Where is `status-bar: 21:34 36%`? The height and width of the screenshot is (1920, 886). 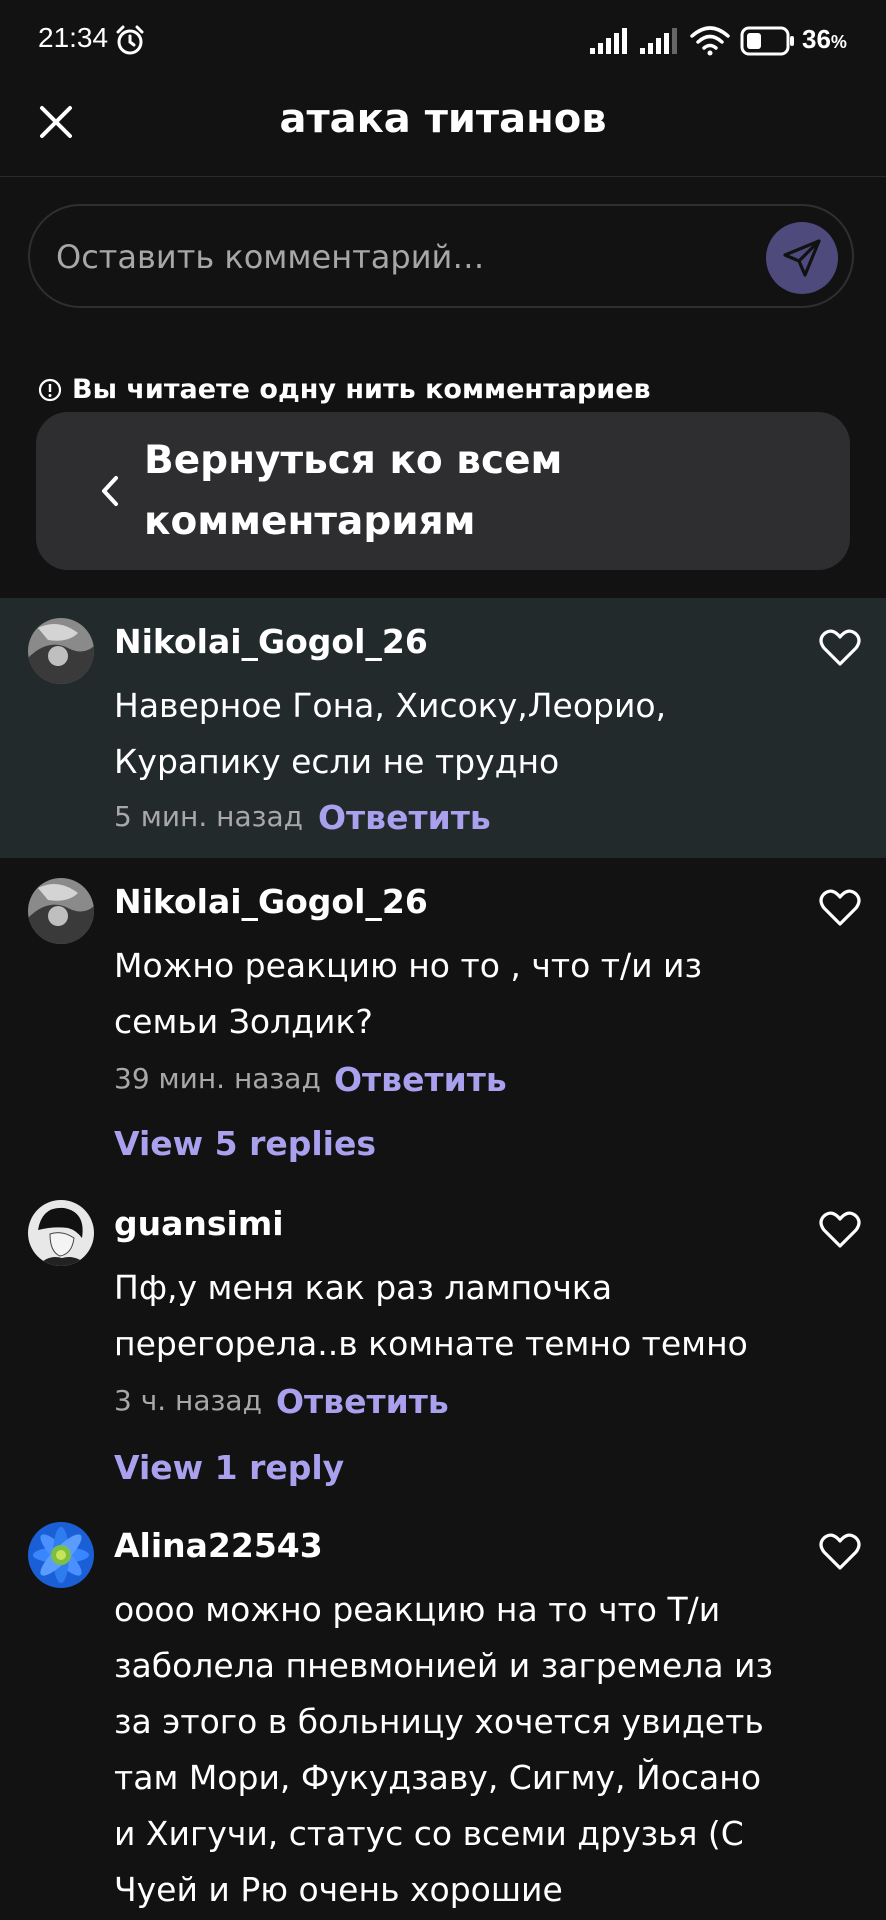 status-bar: 21:34 36% is located at coordinates (443, 41).